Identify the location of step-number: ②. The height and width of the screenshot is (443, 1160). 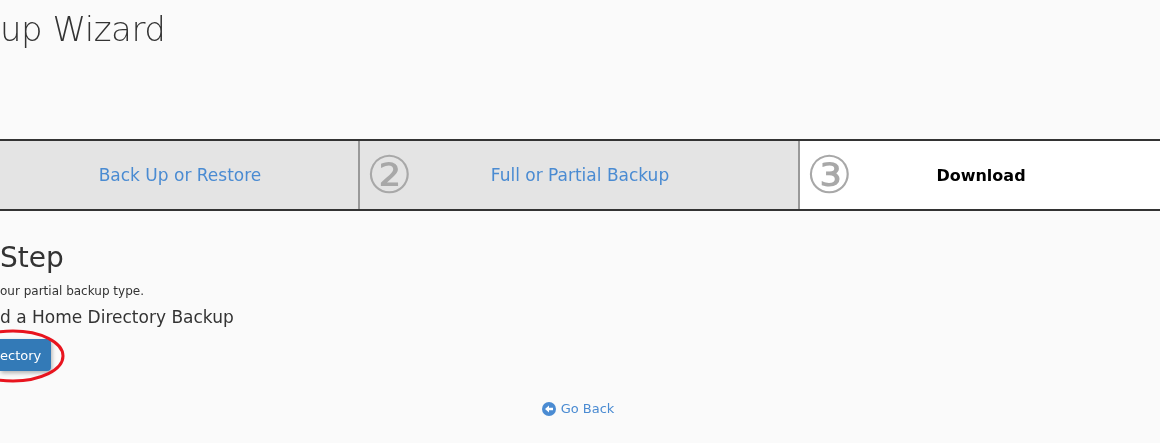
(390, 175).